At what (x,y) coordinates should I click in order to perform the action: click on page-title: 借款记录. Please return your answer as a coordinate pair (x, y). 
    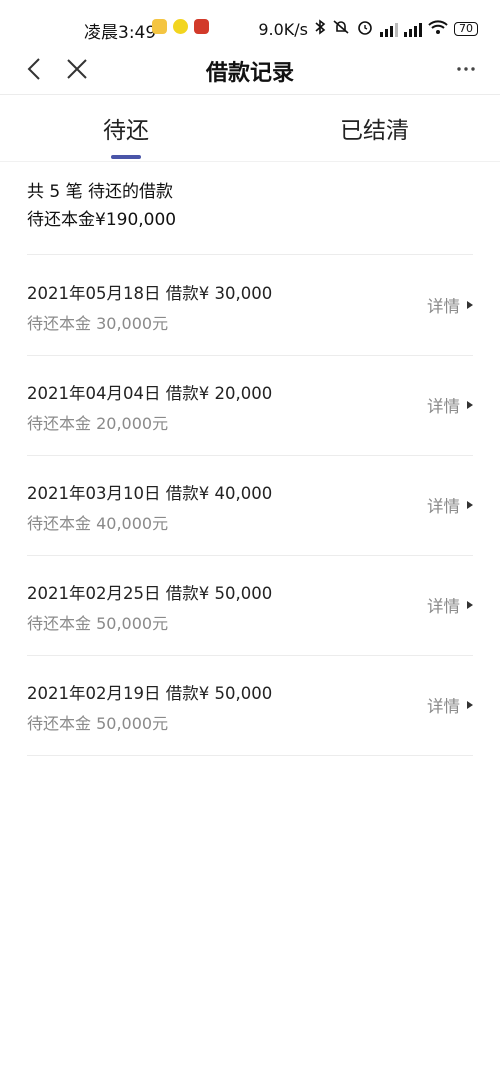
    Looking at the image, I should click on (249, 73).